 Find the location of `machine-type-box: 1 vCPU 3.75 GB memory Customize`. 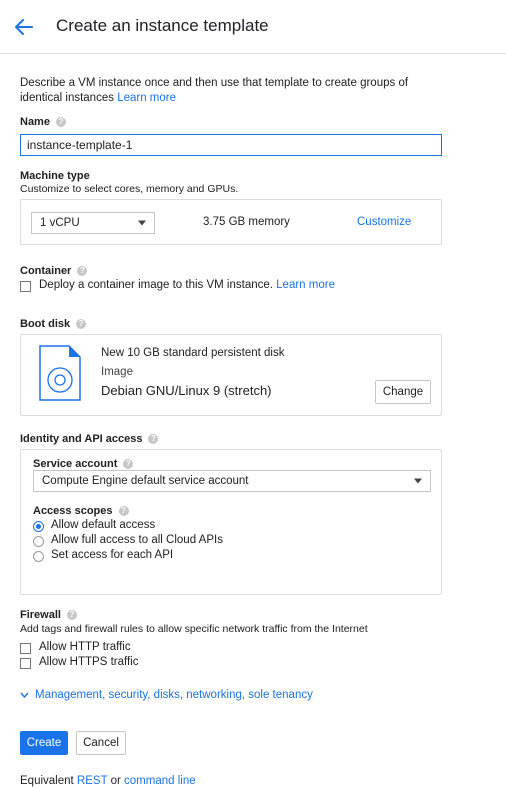

machine-type-box: 1 vCPU 3.75 GB memory Customize is located at coordinates (231, 222).